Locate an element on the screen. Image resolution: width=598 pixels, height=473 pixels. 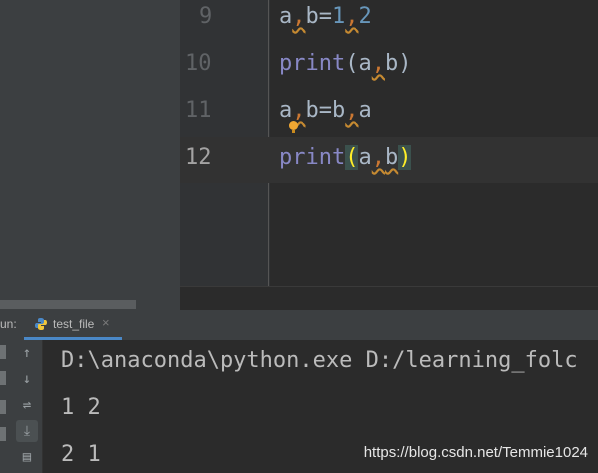
code-line: a,b=b,a is located at coordinates (325, 110).